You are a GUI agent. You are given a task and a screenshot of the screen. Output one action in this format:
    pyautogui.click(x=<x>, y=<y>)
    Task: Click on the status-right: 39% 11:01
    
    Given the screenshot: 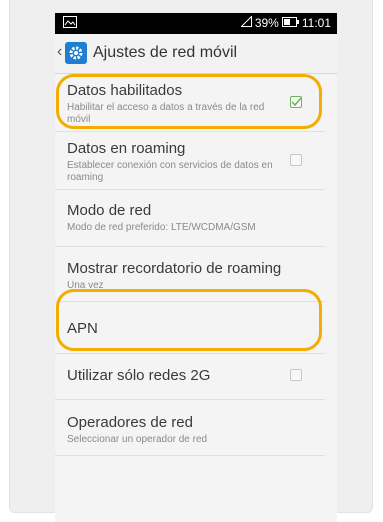 What is the action you would take?
    pyautogui.click(x=285, y=22)
    